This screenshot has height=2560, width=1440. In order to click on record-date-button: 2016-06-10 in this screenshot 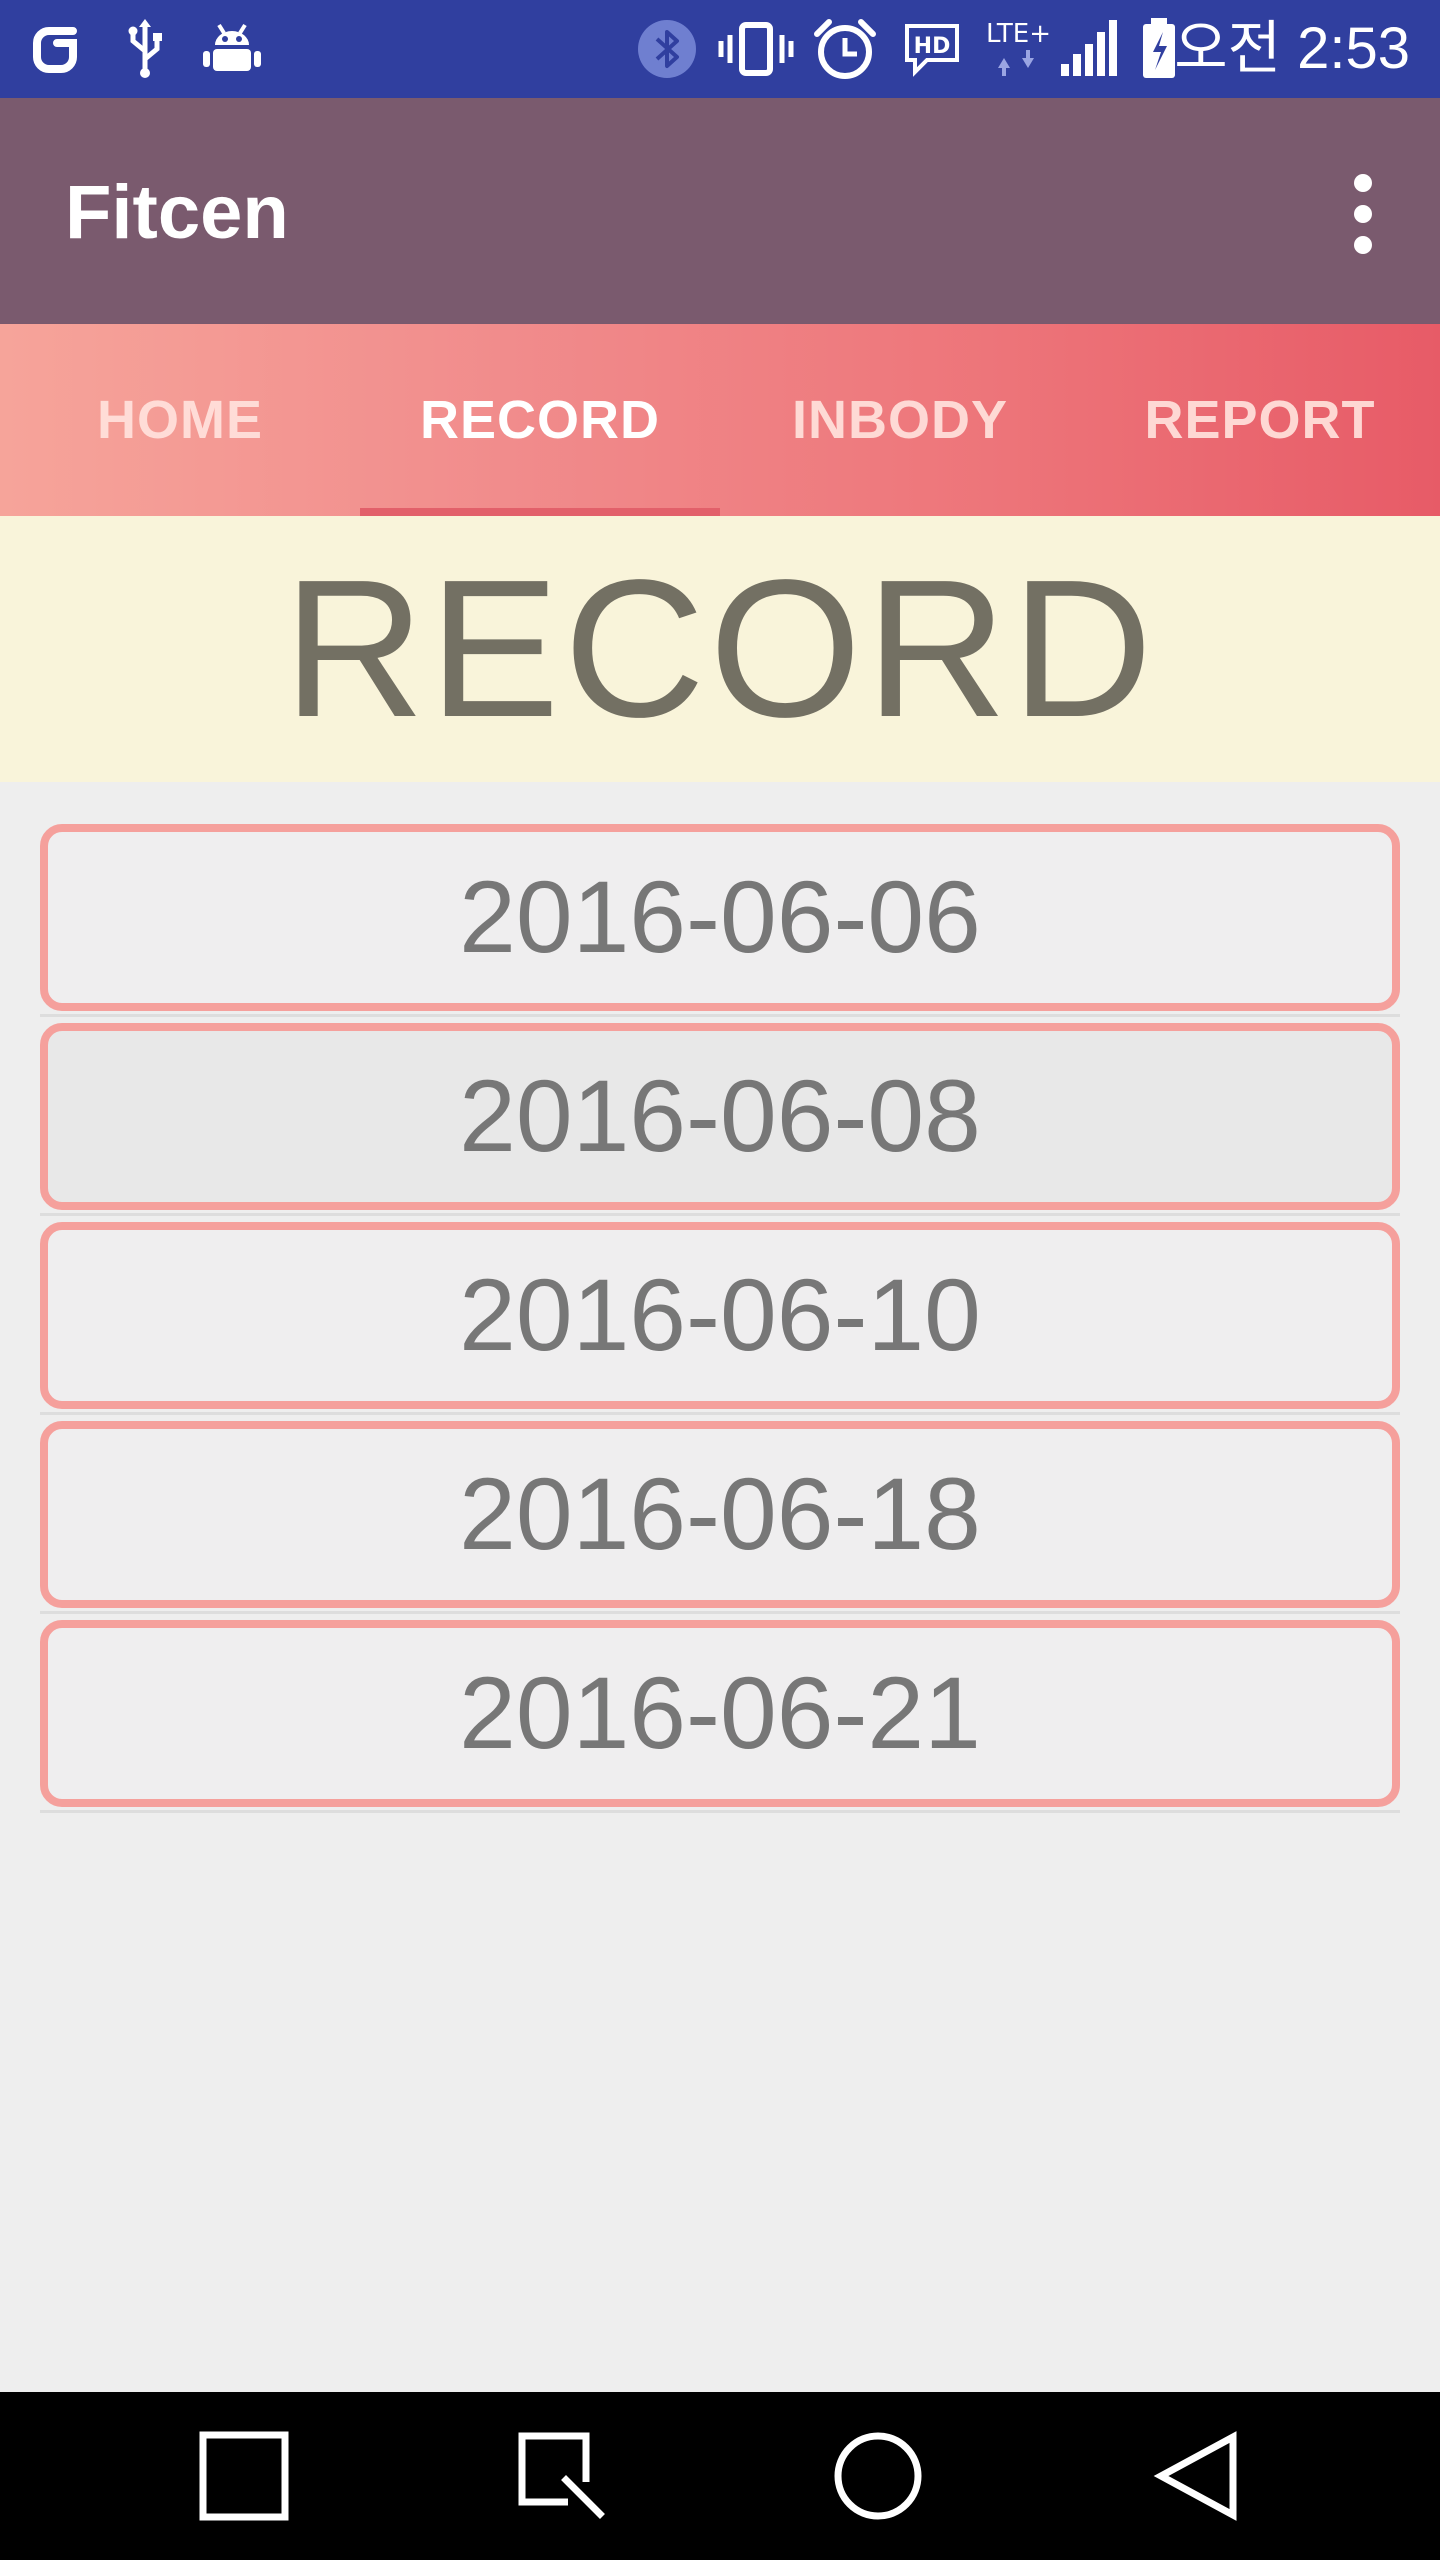, I will do `click(720, 1315)`.